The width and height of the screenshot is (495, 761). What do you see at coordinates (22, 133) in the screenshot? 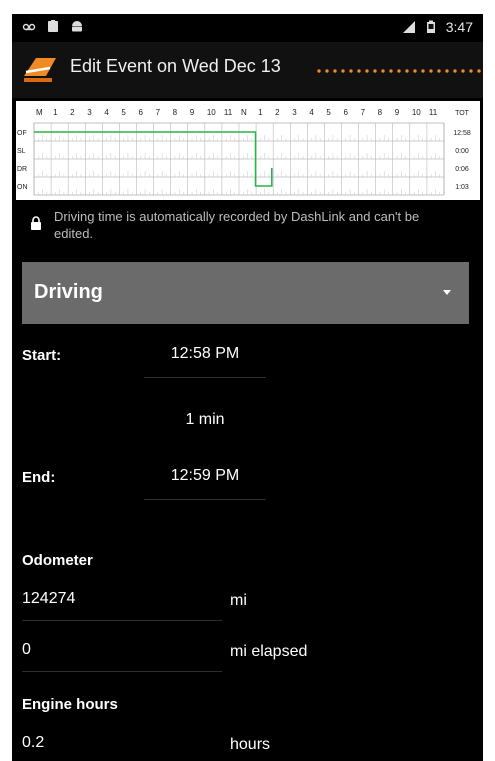
I see `row-label-of: OF` at bounding box center [22, 133].